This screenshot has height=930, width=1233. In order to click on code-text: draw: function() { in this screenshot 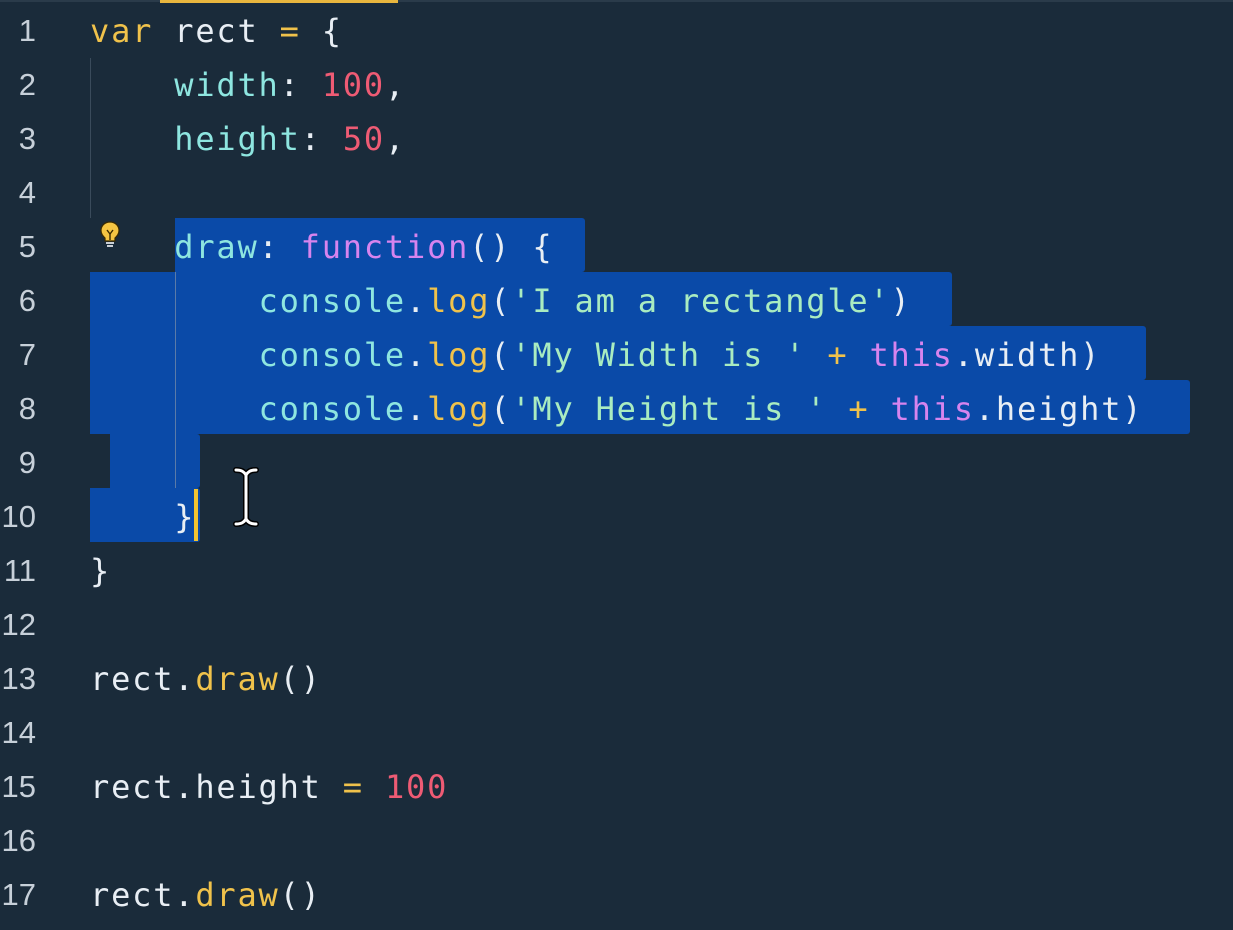, I will do `click(321, 247)`.